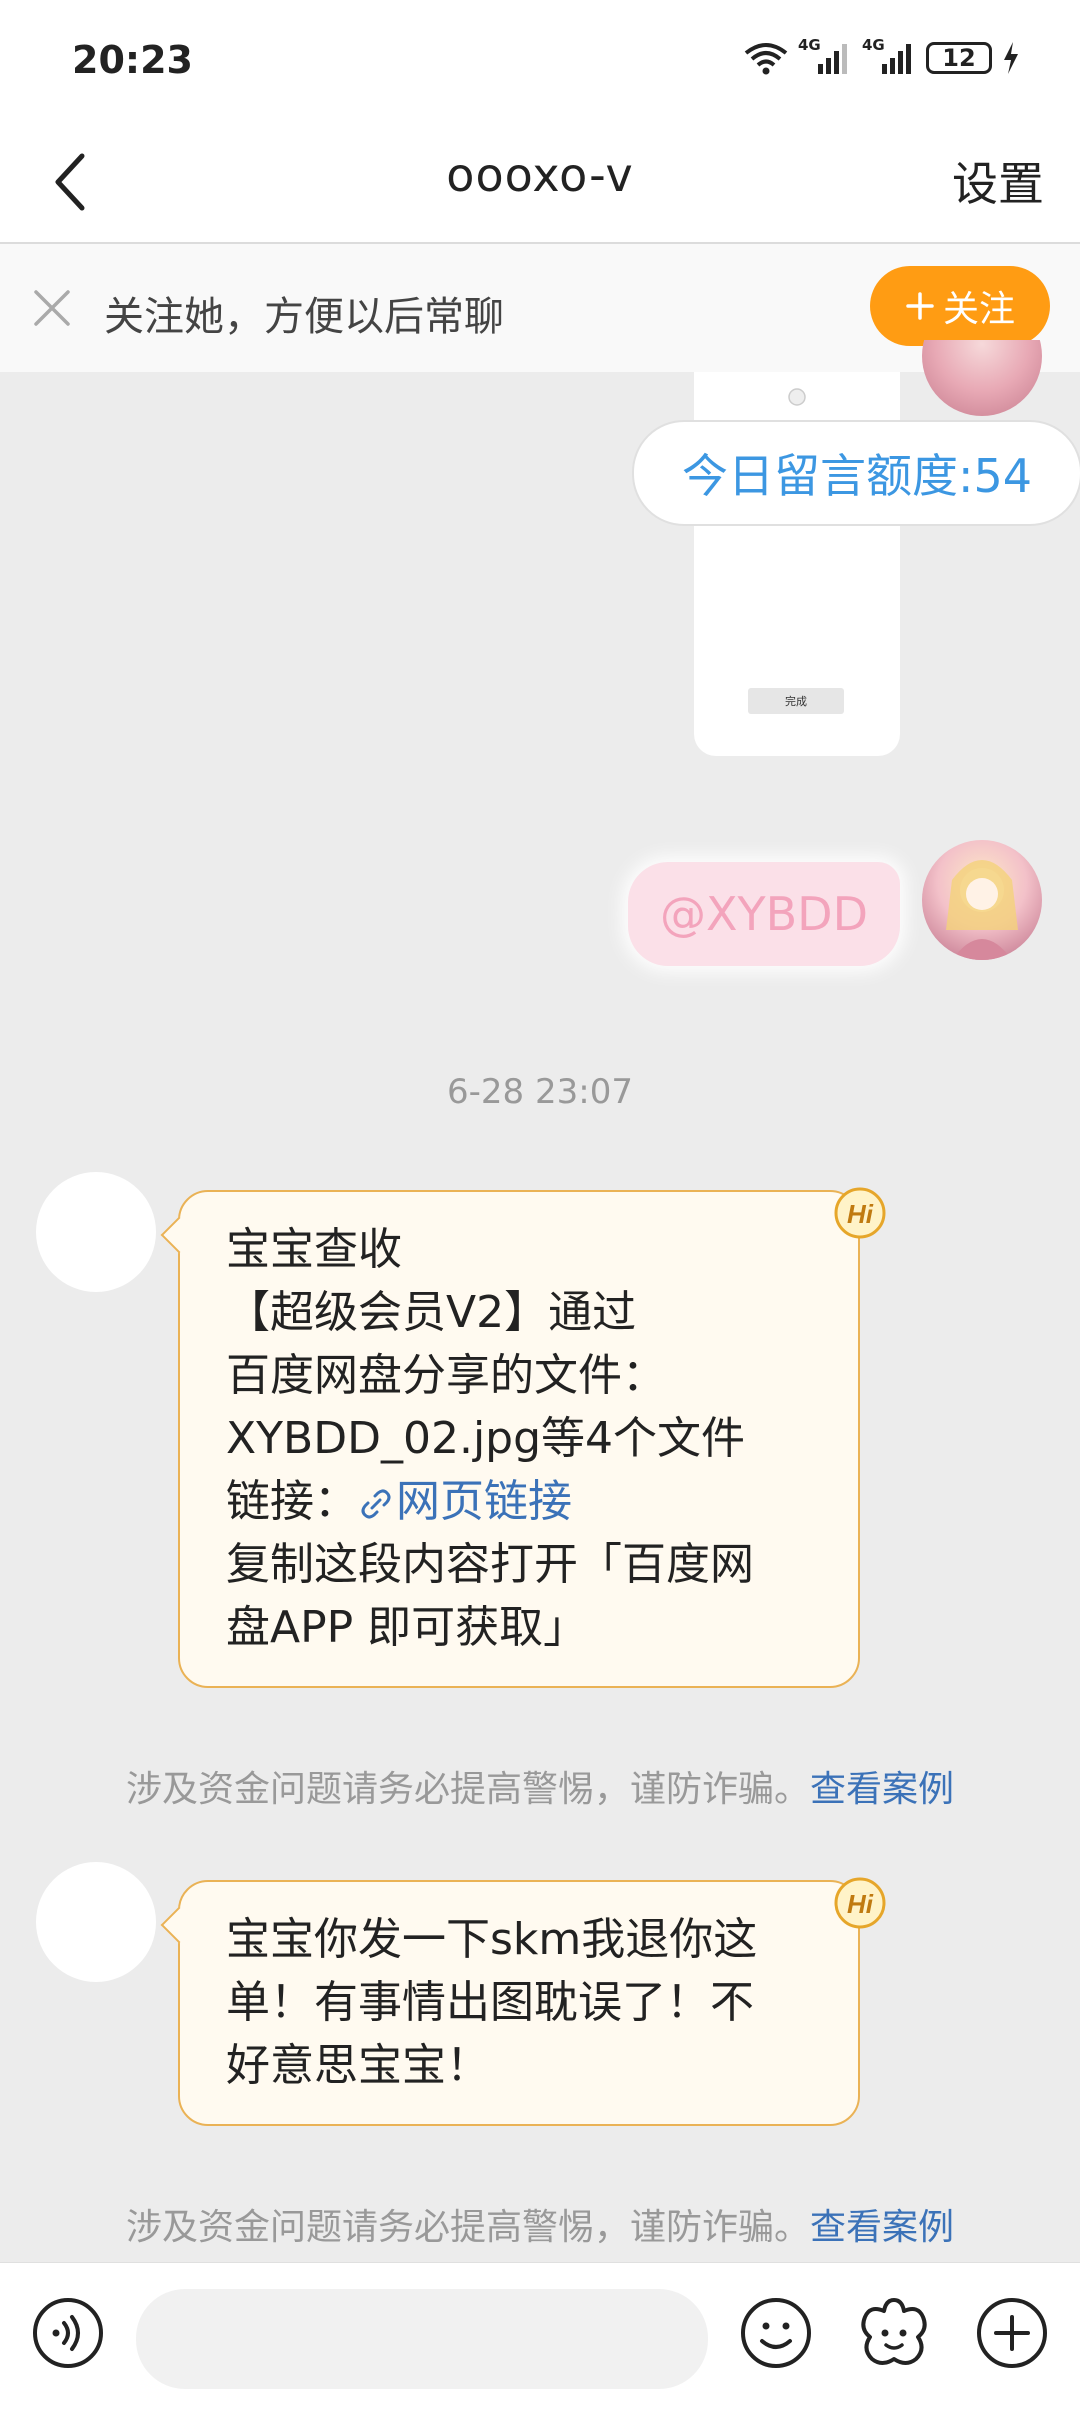 The image size is (1080, 2413). What do you see at coordinates (978, 309) in the screenshot?
I see `follow-button-label: 关注` at bounding box center [978, 309].